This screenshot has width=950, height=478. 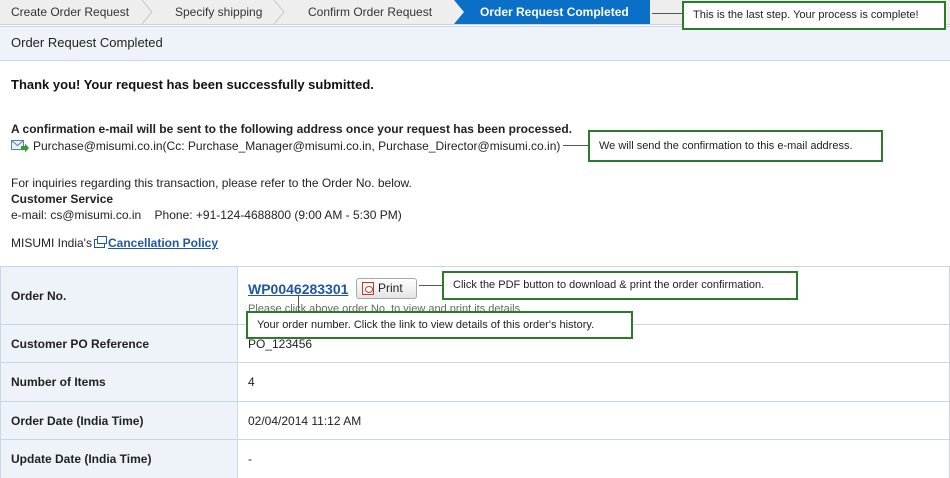 What do you see at coordinates (163, 243) in the screenshot?
I see `cancellation-policy-link: Cancellation Policy` at bounding box center [163, 243].